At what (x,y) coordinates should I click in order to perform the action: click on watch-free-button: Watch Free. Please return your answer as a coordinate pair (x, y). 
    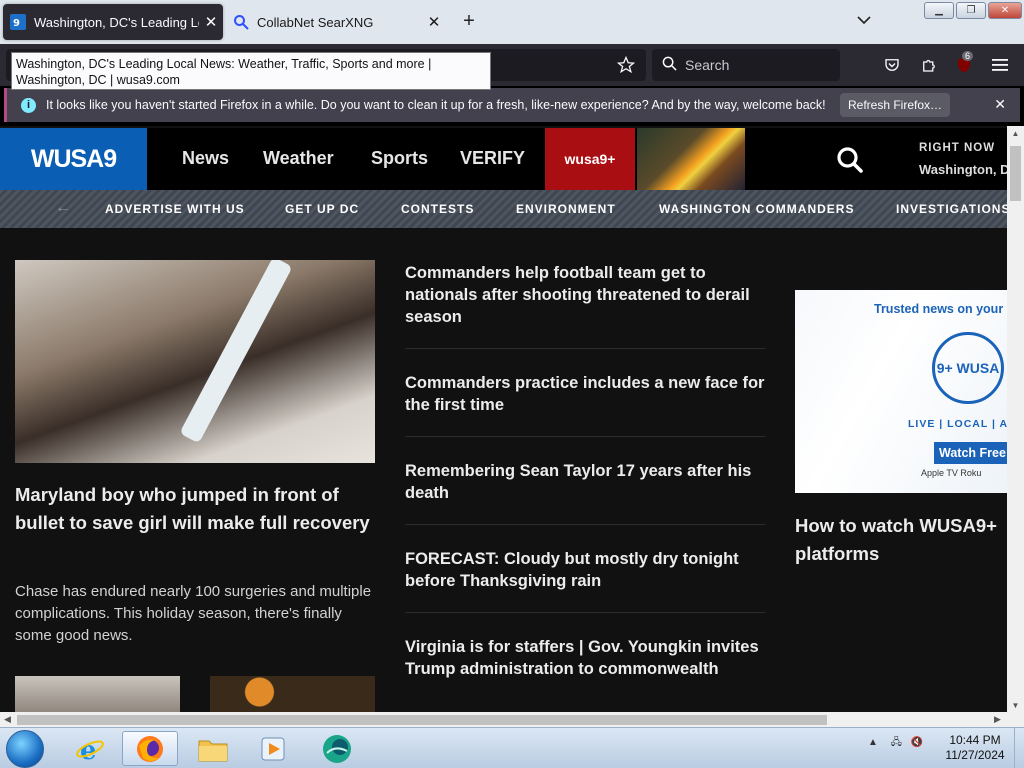
    Looking at the image, I should click on (970, 453).